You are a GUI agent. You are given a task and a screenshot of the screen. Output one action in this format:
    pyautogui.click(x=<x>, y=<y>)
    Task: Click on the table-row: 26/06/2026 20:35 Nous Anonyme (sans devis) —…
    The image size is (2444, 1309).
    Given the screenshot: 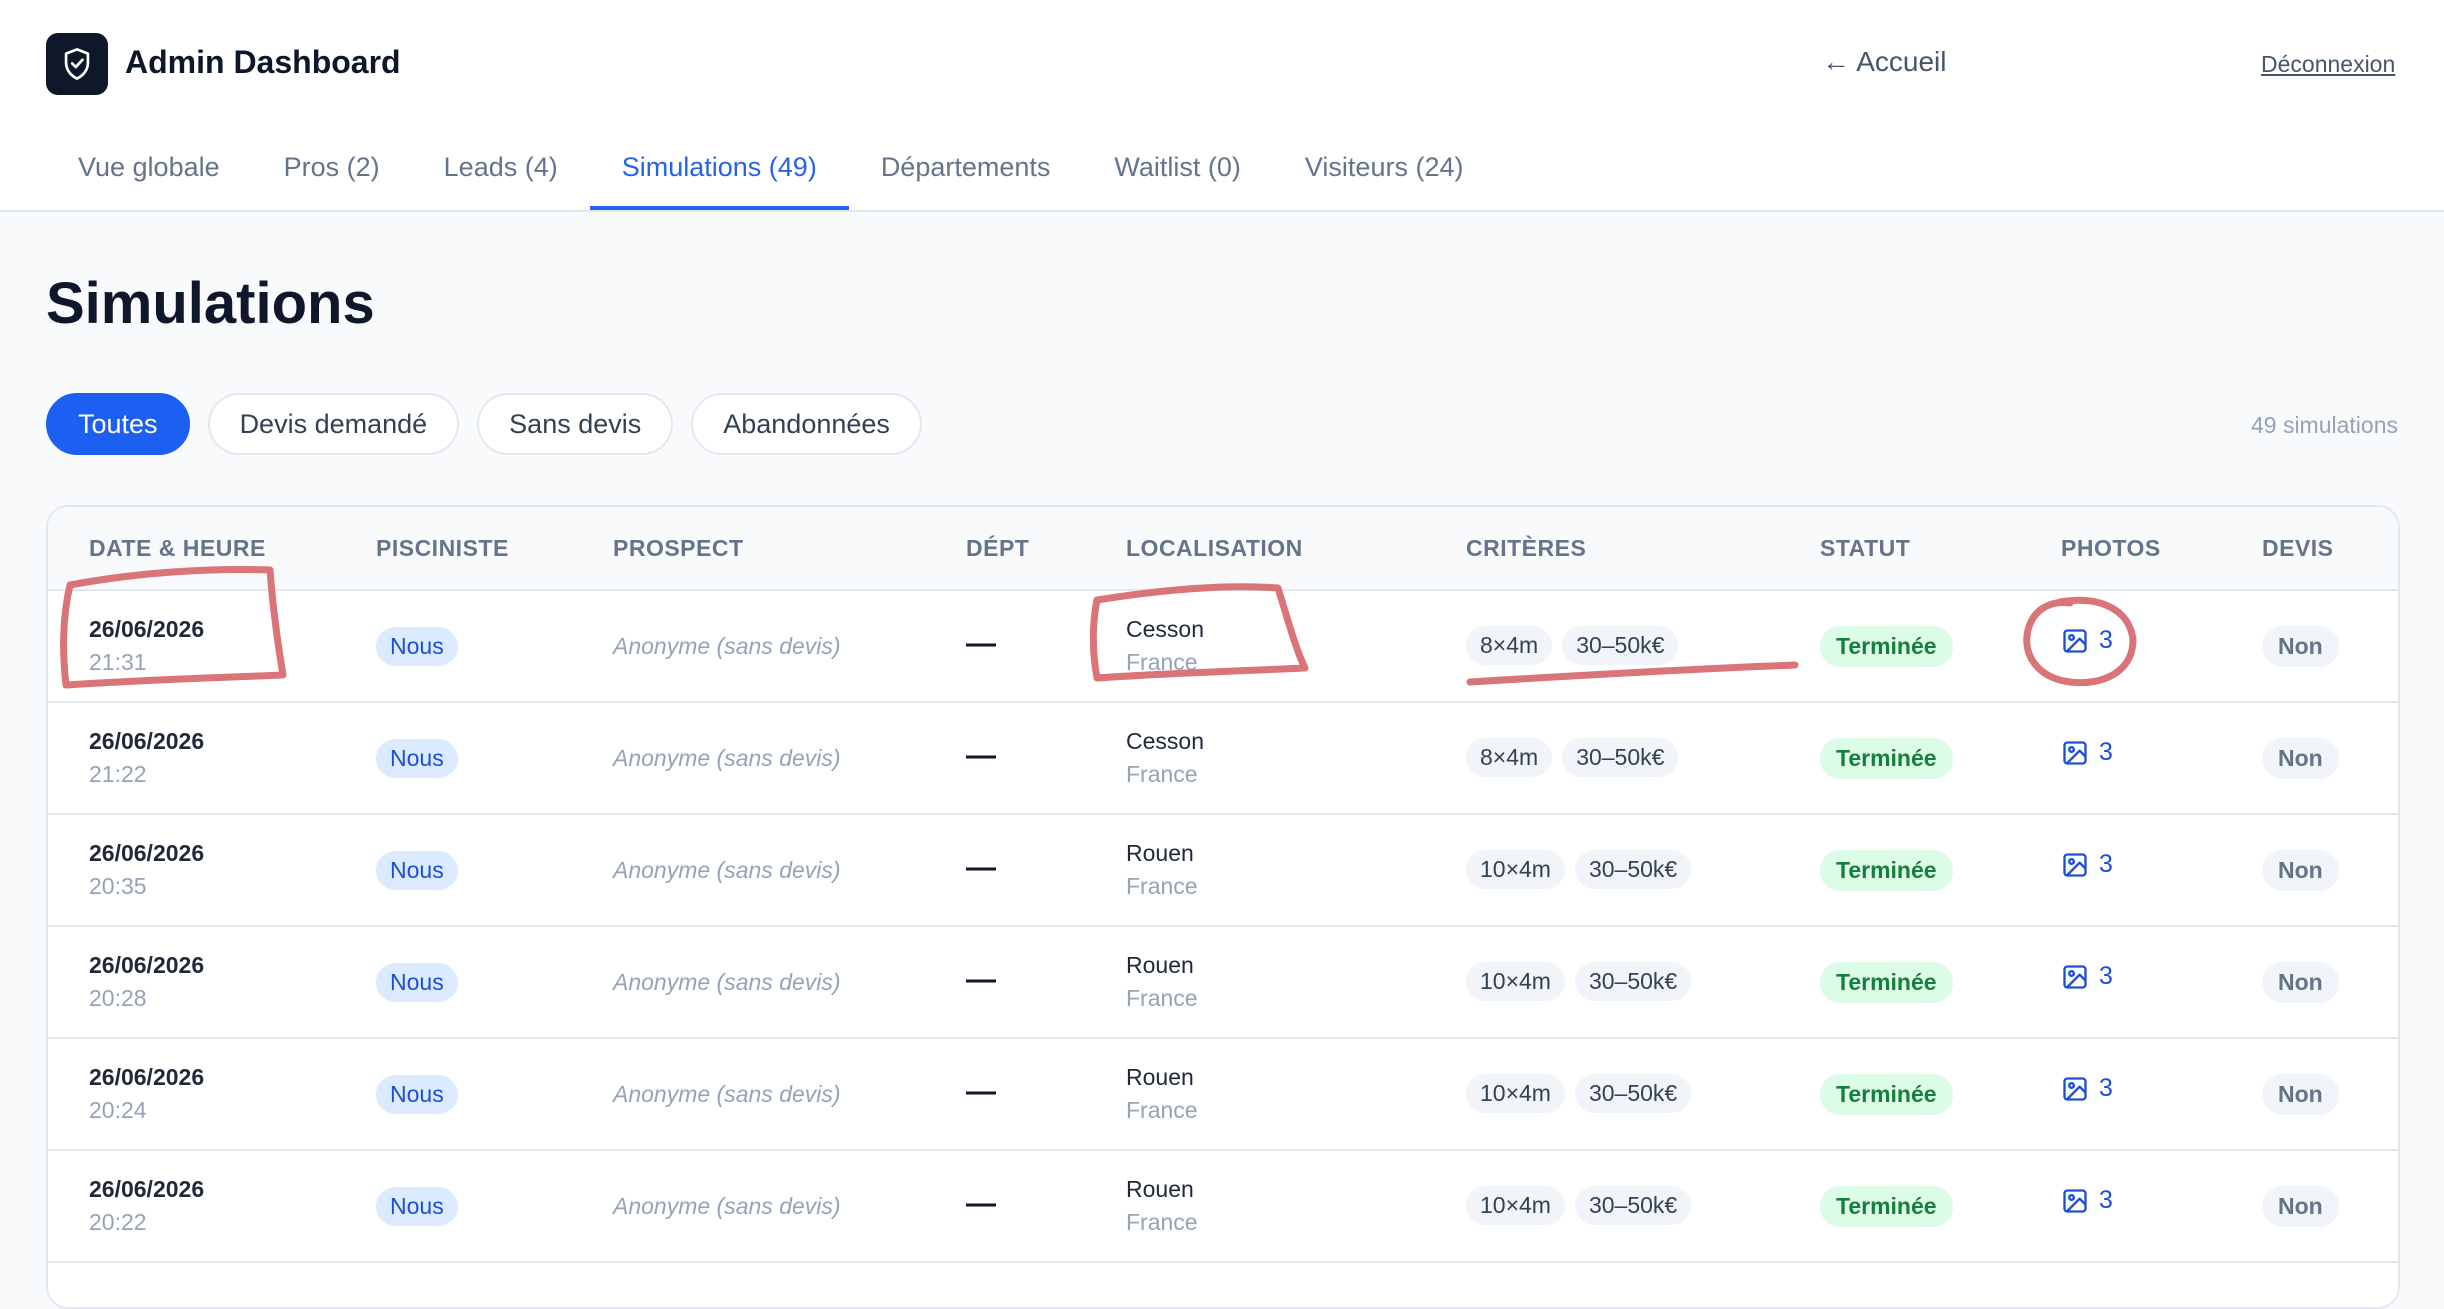 What is the action you would take?
    pyautogui.click(x=1223, y=870)
    